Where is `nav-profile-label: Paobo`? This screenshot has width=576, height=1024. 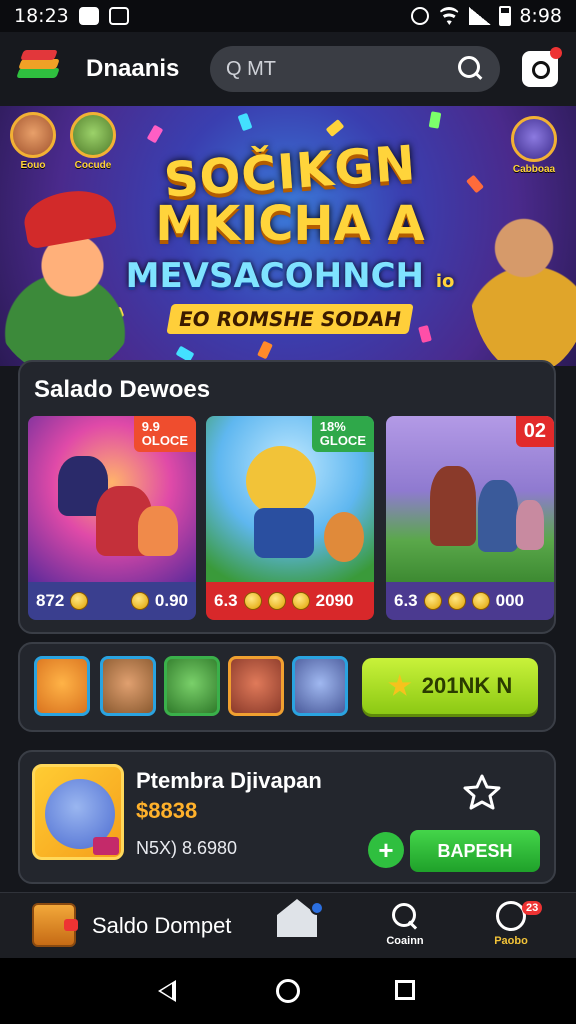 nav-profile-label: Paobo is located at coordinates (511, 941).